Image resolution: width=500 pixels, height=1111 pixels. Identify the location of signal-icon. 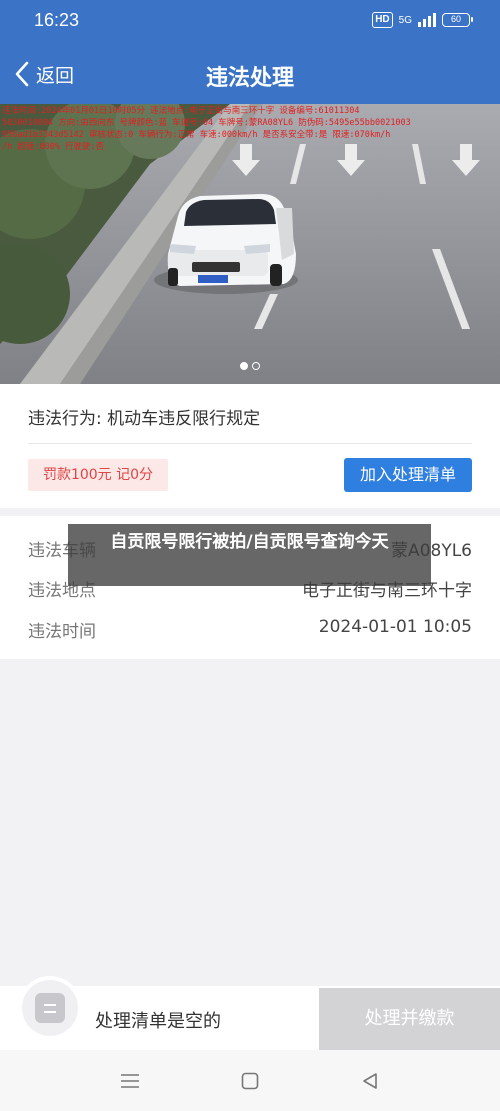
(427, 20).